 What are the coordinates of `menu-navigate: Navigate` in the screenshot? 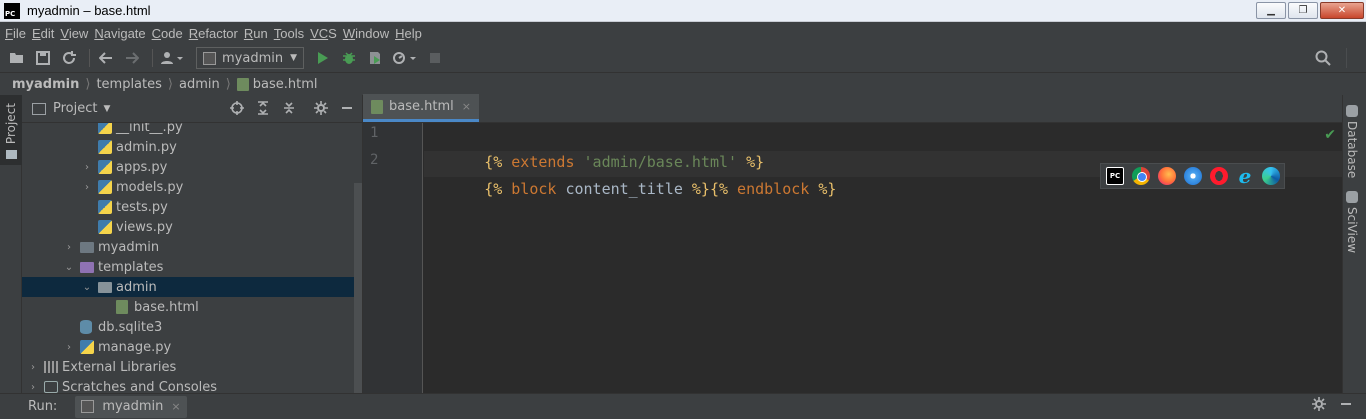 It's located at (121, 33).